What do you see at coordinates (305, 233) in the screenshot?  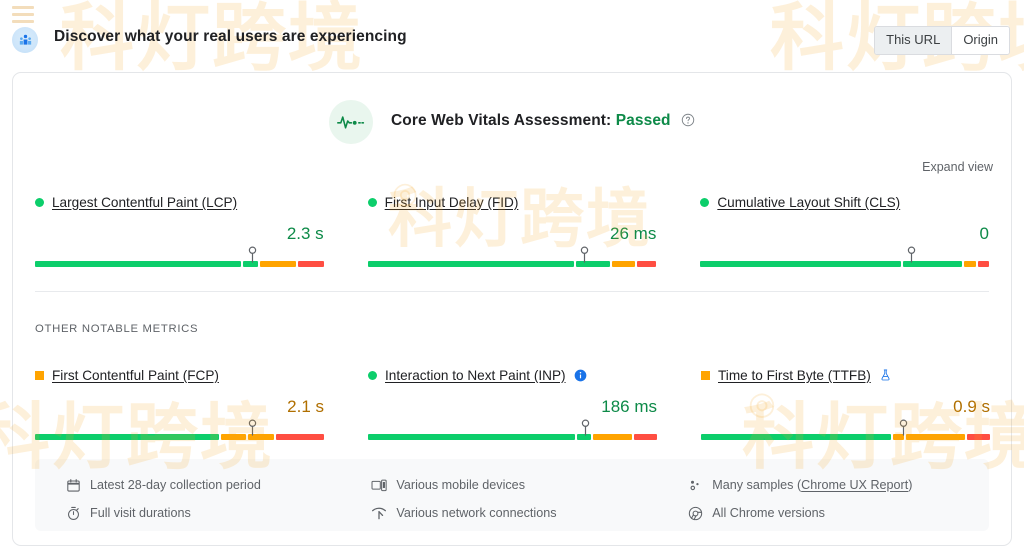 I see `metric-value: 2.3 s` at bounding box center [305, 233].